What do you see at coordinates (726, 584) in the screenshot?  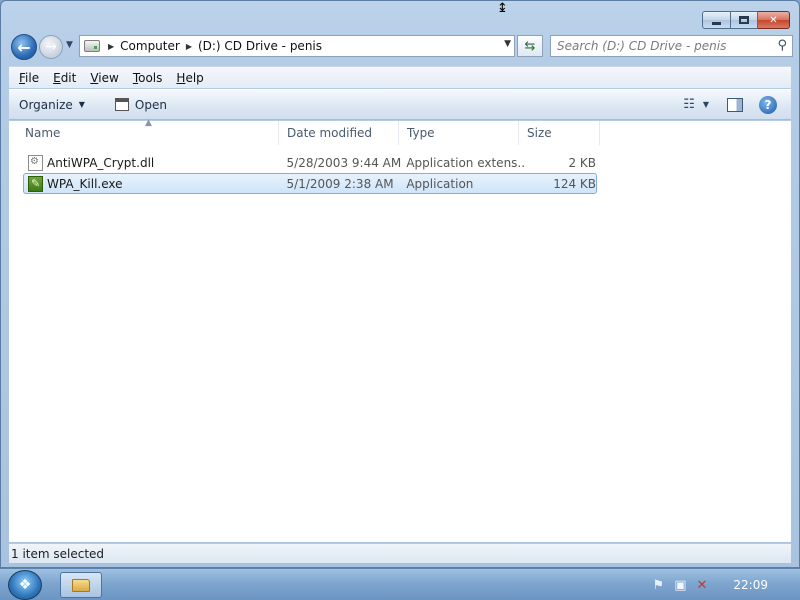 I see `system-tray: ⚑ ▣ ✕ 22:09` at bounding box center [726, 584].